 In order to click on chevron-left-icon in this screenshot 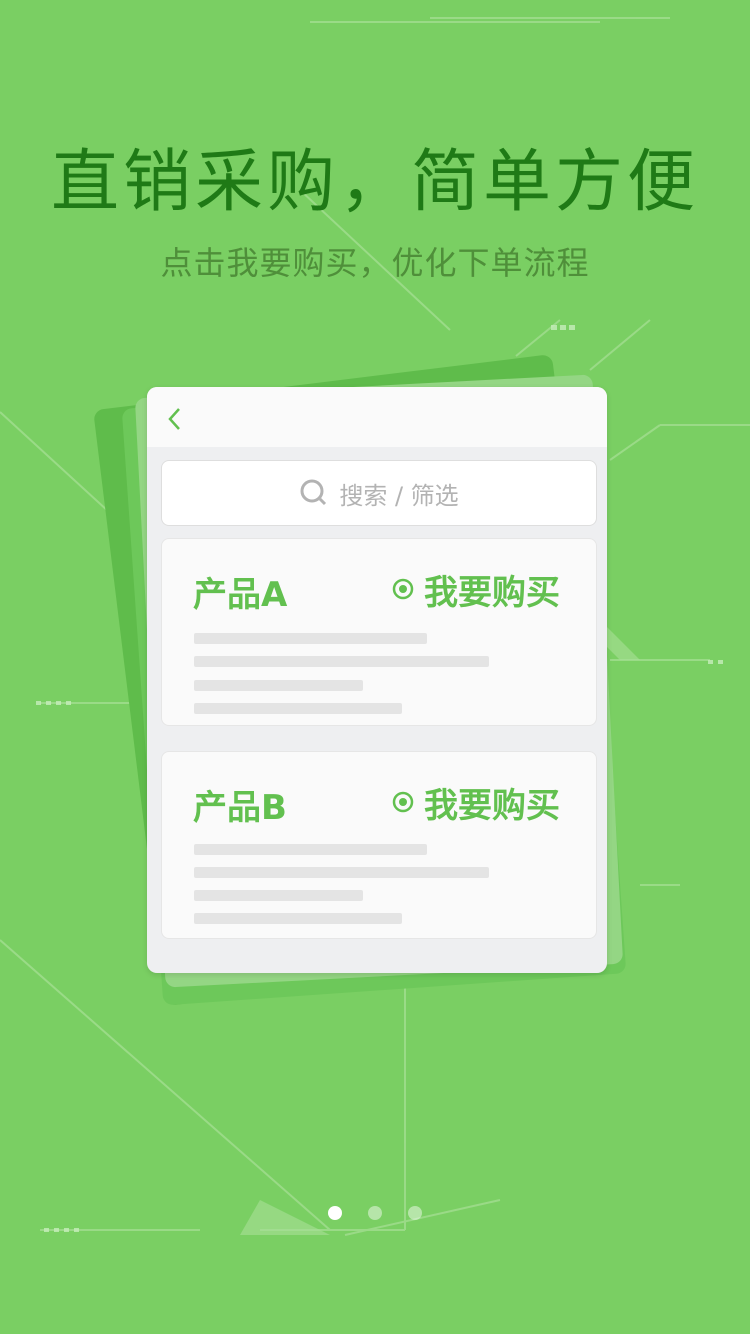, I will do `click(174, 419)`.